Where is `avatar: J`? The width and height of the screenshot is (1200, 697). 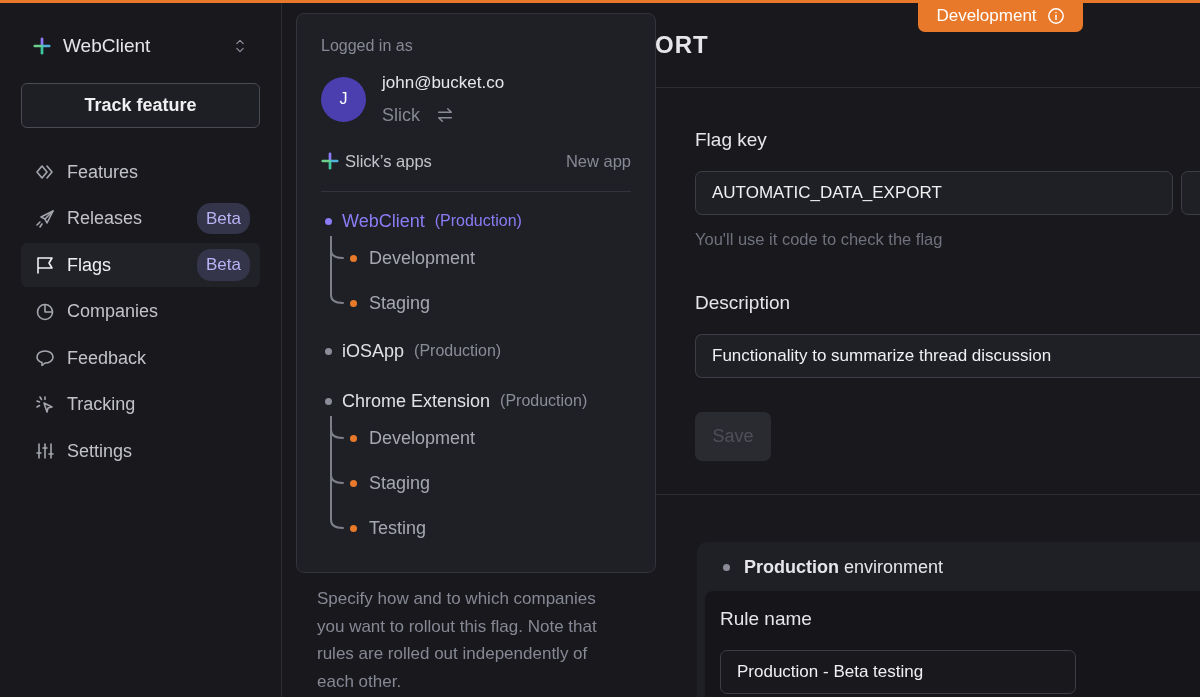 avatar: J is located at coordinates (343, 99).